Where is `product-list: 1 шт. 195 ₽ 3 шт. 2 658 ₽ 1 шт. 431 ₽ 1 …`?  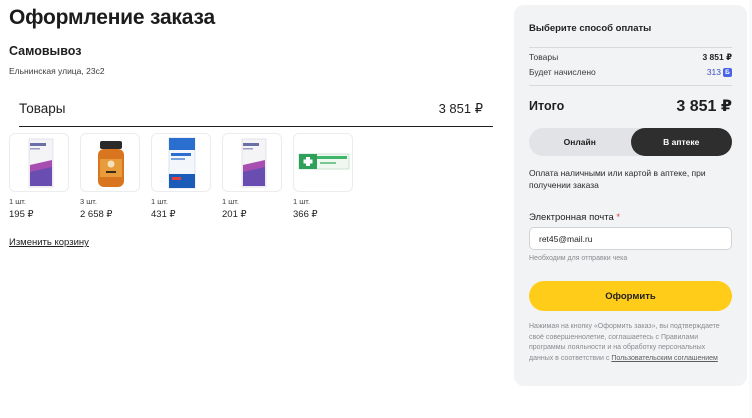
product-list: 1 шт. 195 ₽ 3 шт. 2 658 ₽ 1 шт. 431 ₽ 1 … is located at coordinates (186, 176).